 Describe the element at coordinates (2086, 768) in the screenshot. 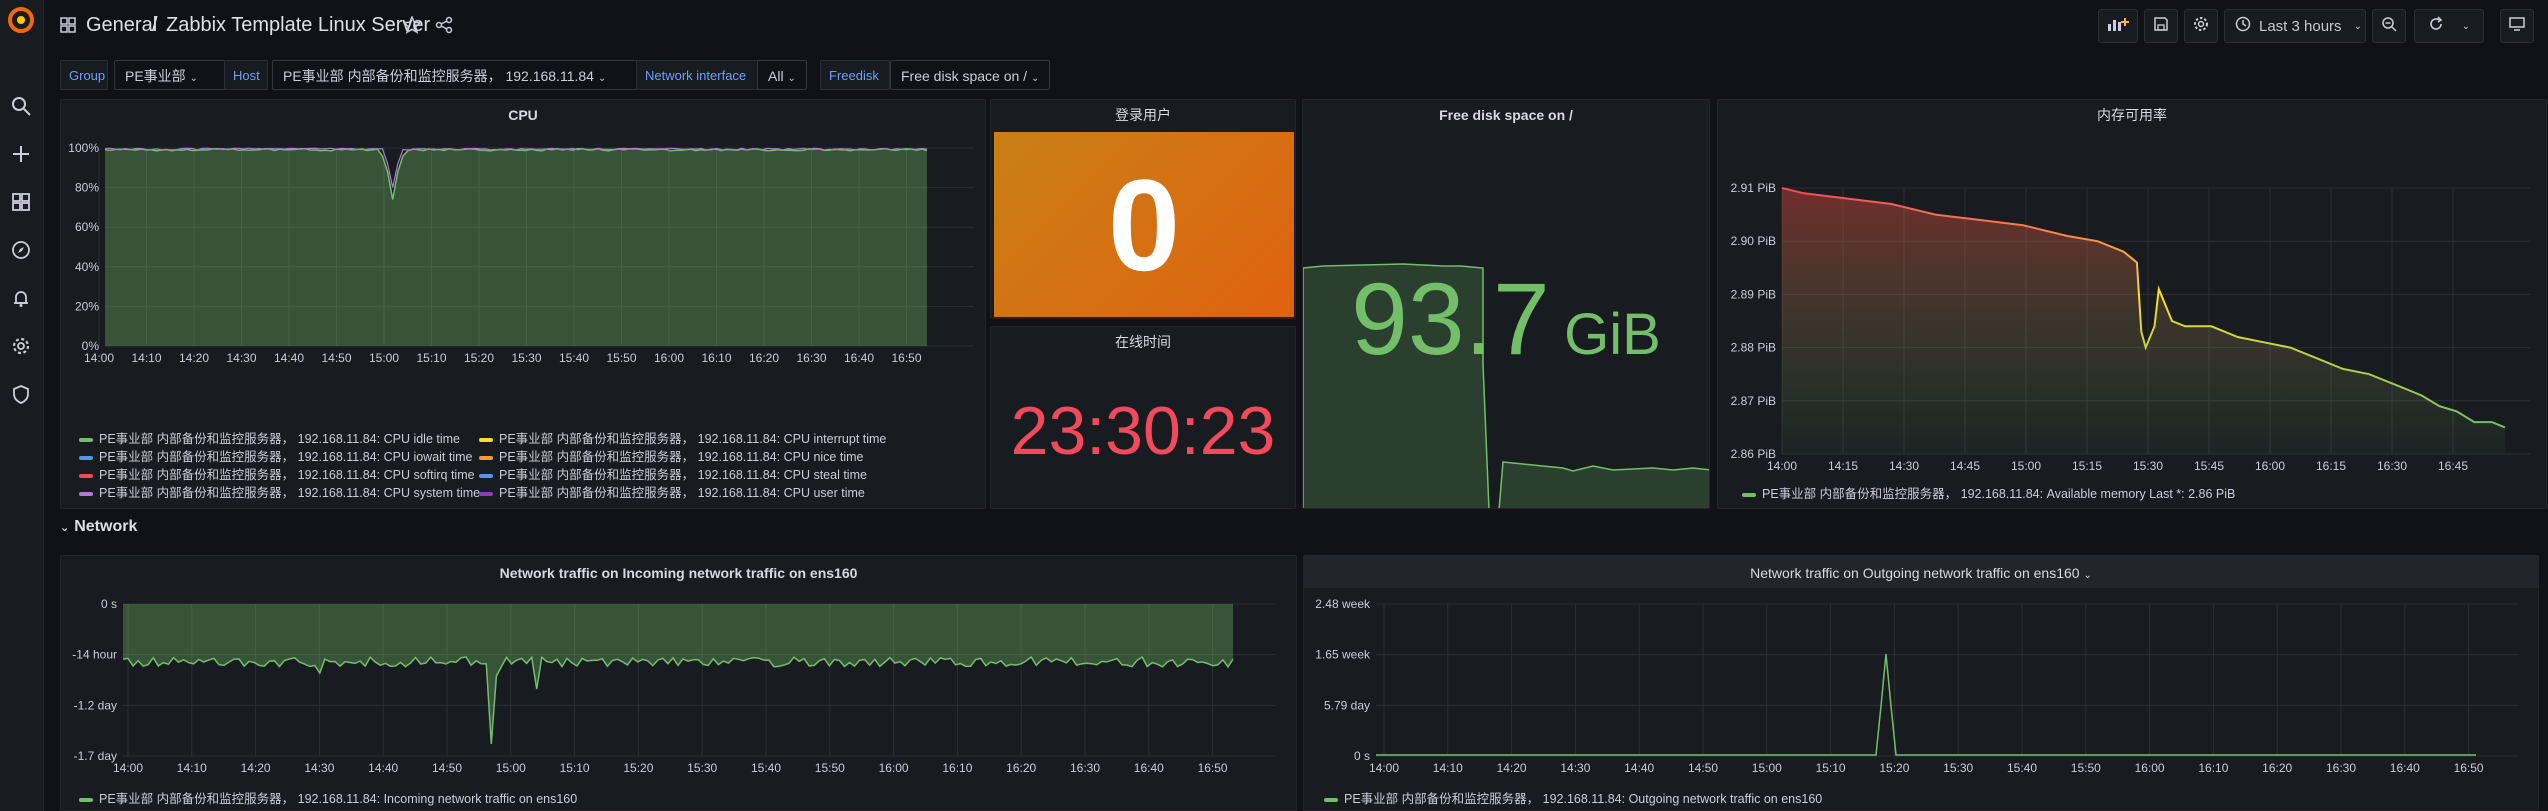

I see `x-tick-label: 15:50` at that location.